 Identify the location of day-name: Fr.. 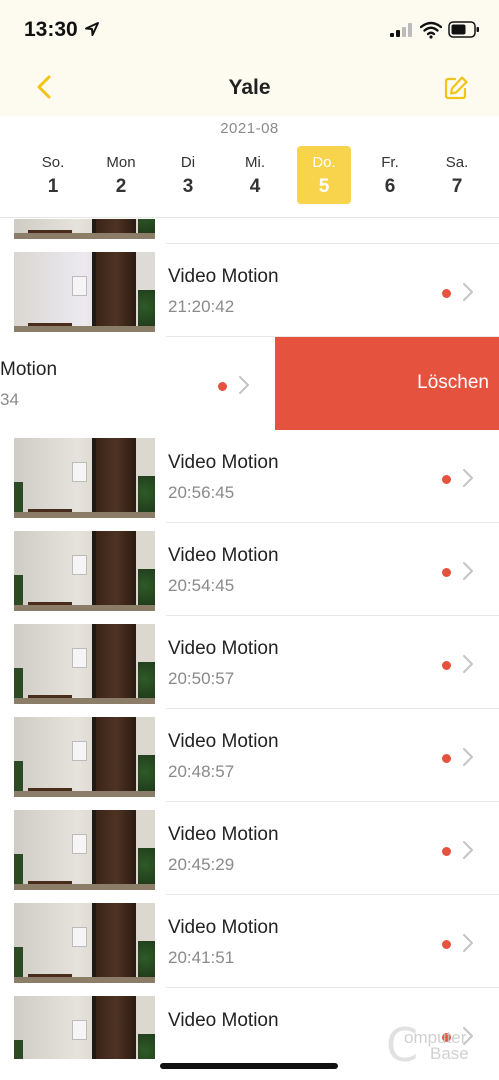
(390, 162).